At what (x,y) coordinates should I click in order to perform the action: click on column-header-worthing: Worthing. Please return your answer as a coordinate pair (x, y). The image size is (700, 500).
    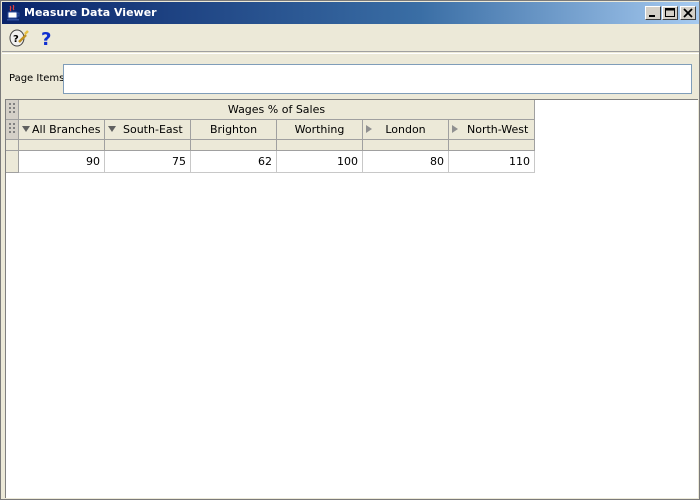
    Looking at the image, I should click on (320, 130).